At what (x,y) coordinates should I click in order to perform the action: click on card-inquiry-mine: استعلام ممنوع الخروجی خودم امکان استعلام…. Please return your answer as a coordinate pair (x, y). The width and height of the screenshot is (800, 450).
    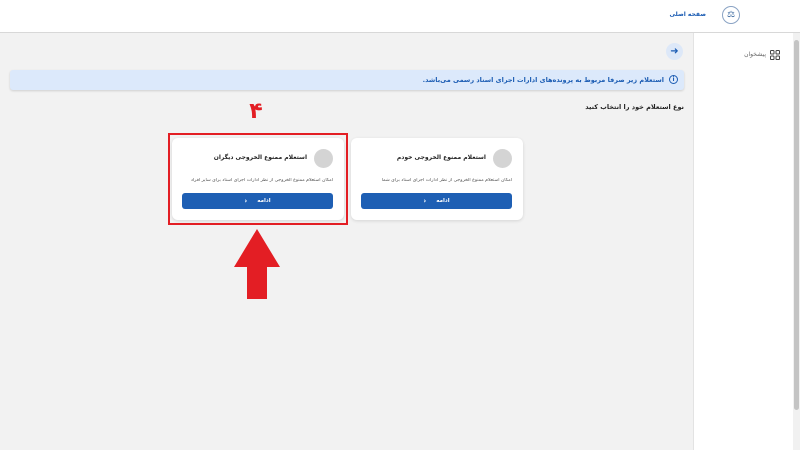
    Looking at the image, I should click on (437, 179).